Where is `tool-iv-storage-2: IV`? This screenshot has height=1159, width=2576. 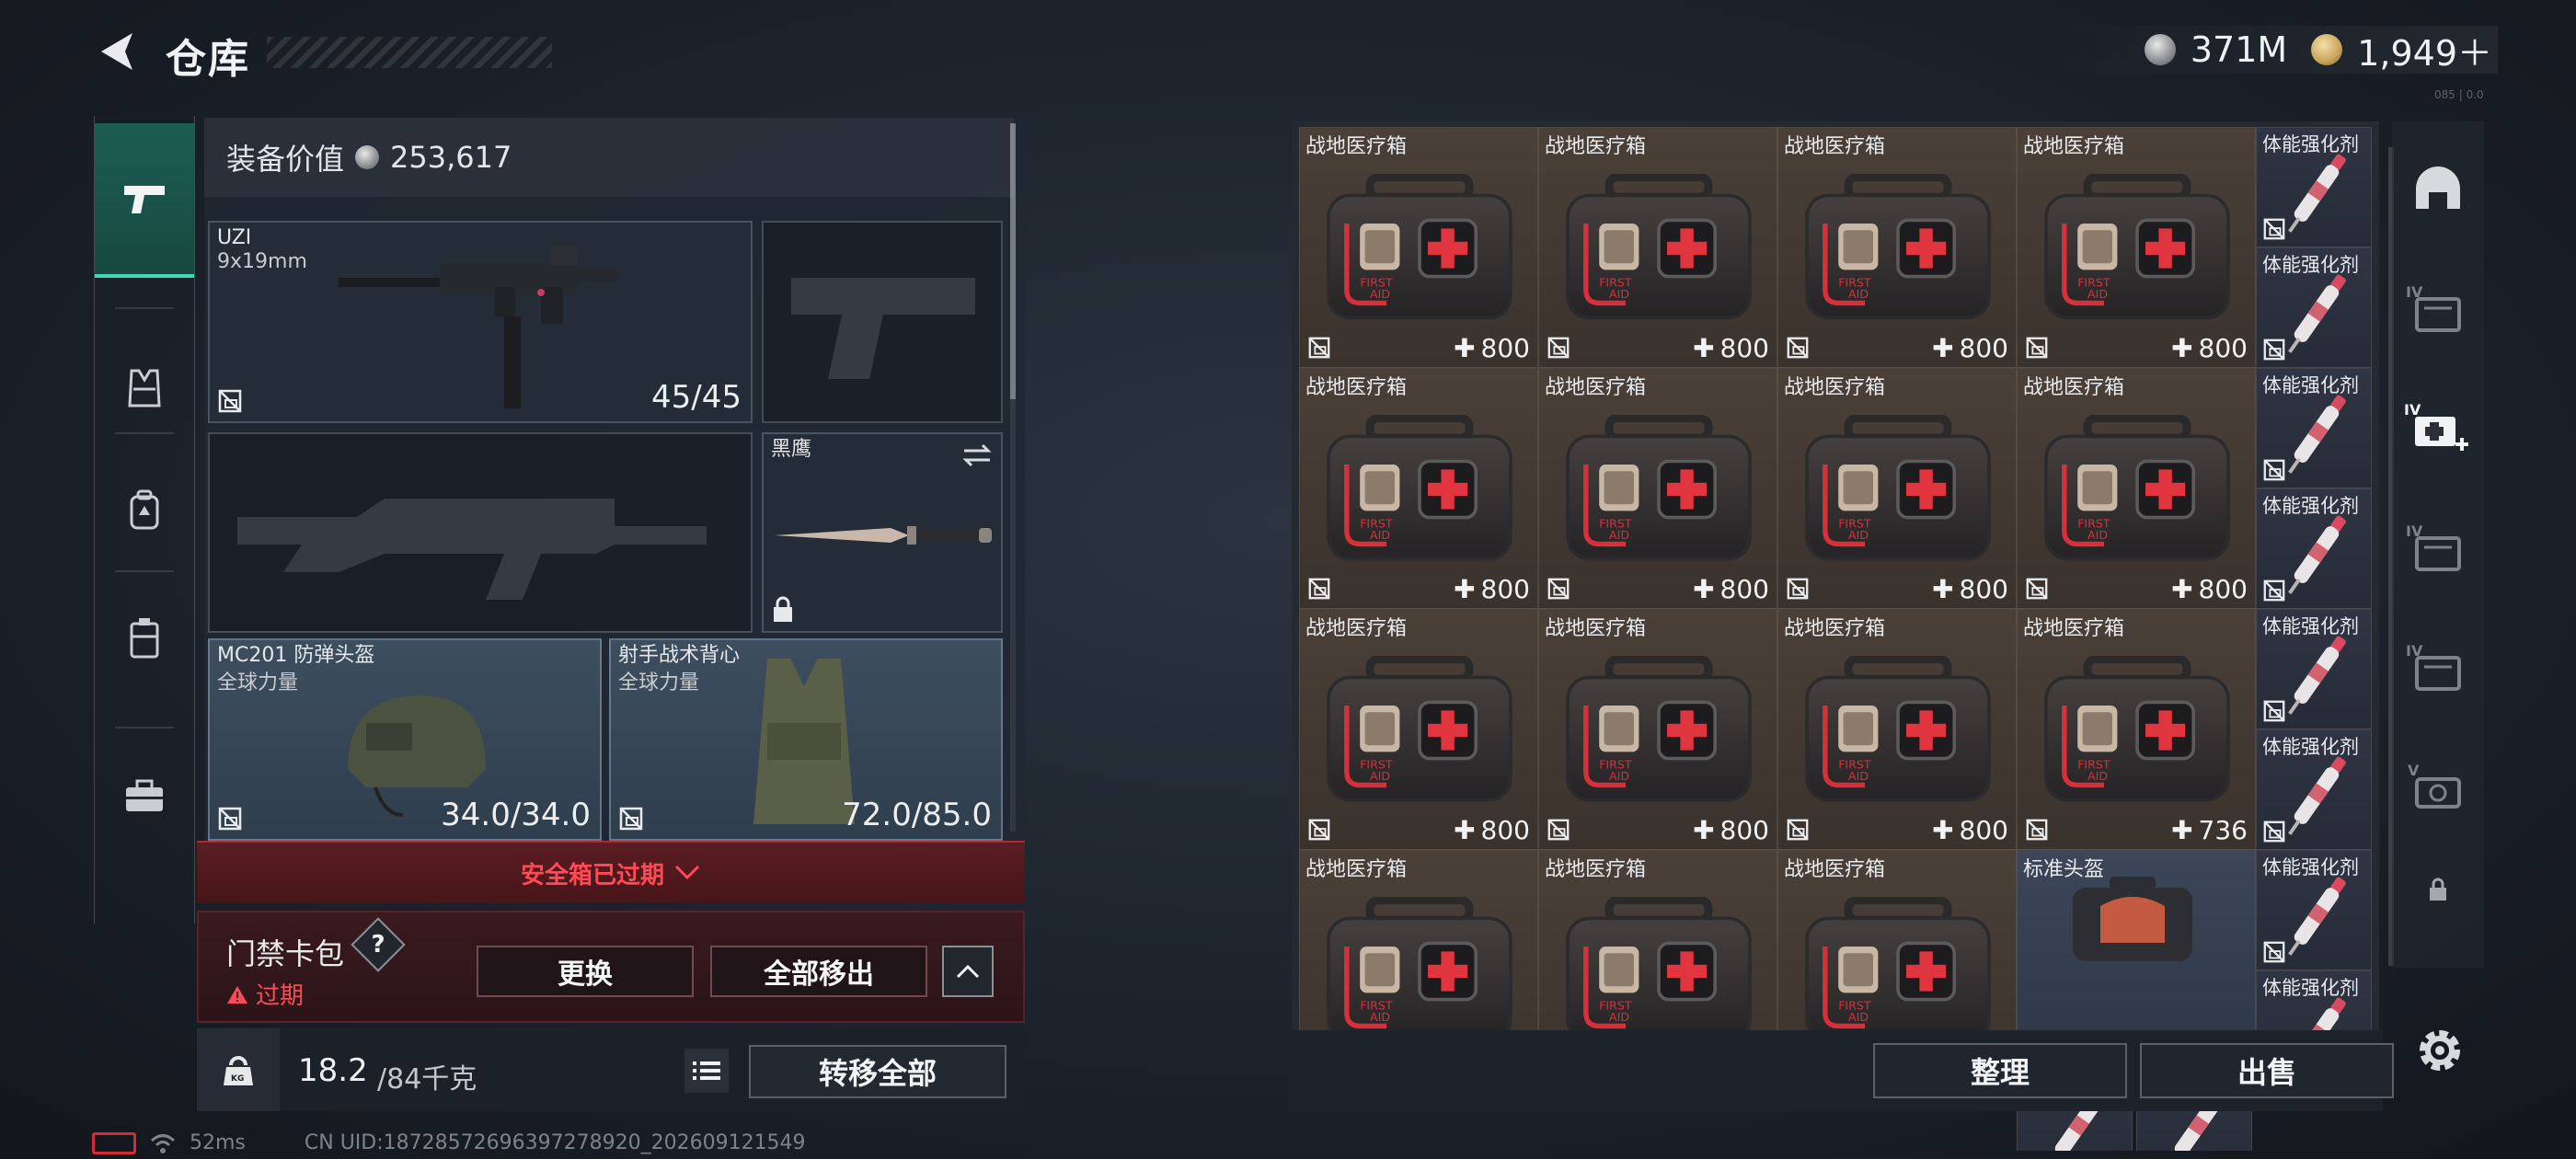 tool-iv-storage-2: IV is located at coordinates (2438, 547).